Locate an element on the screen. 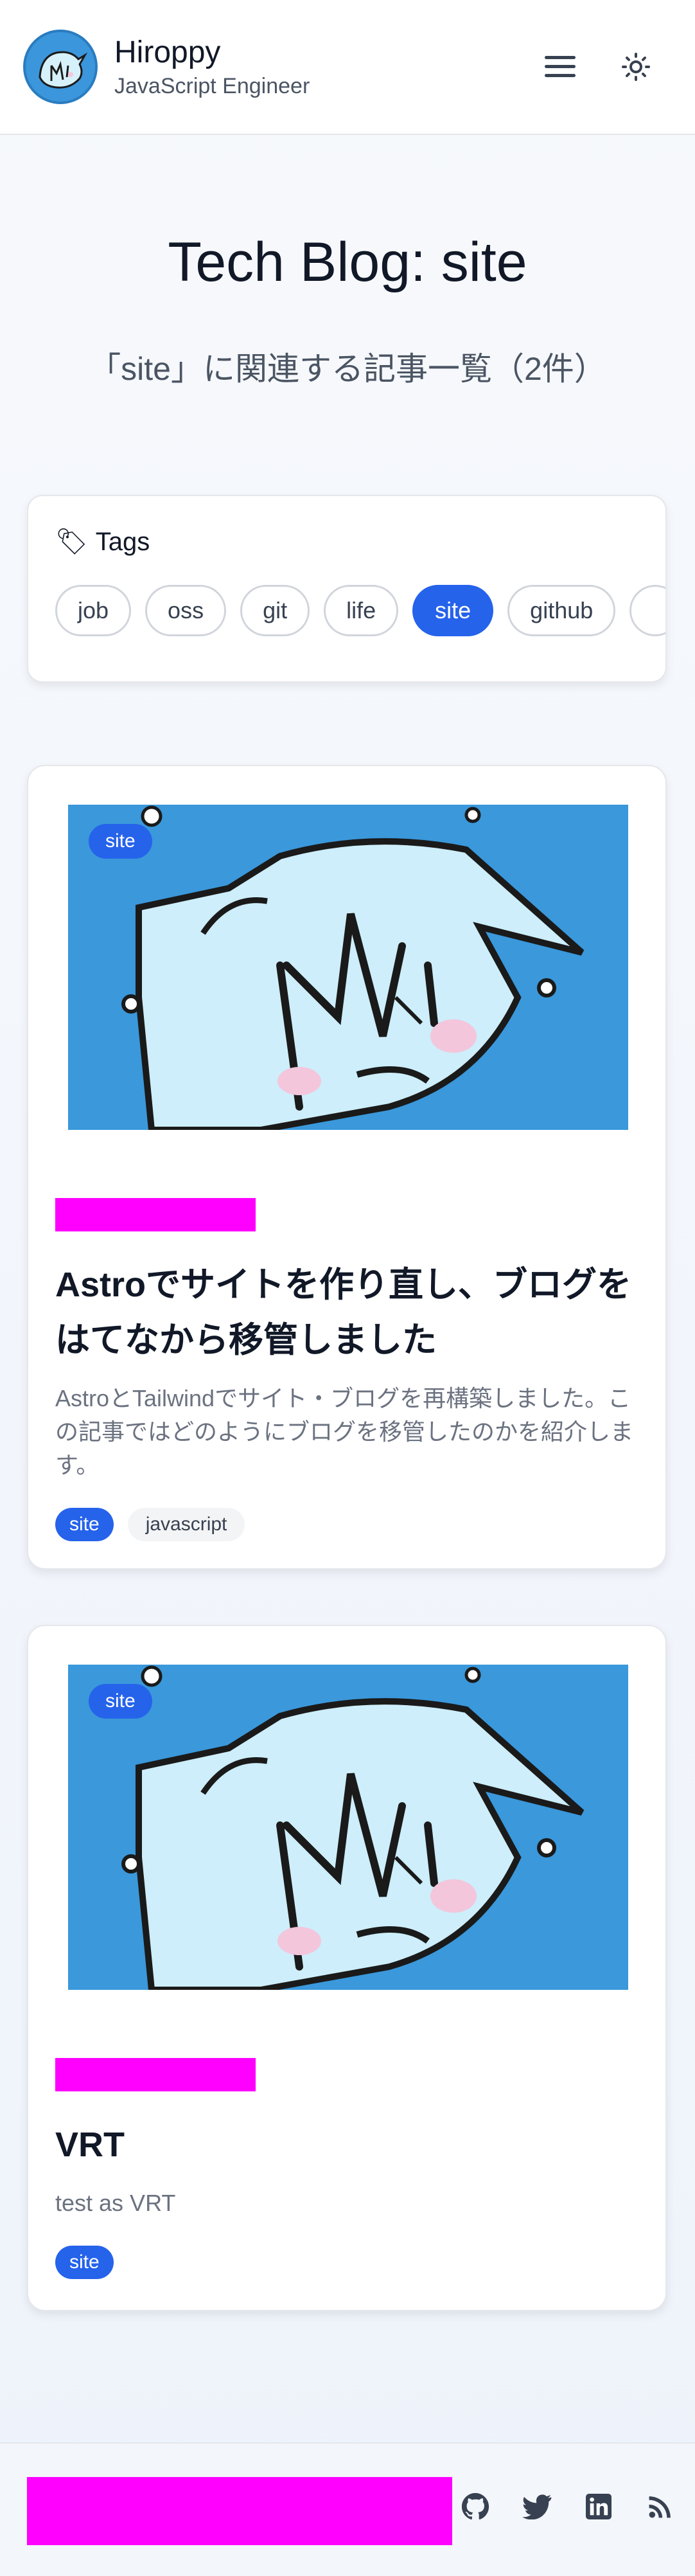  page-subtitle: 「site」に関連する記事一覧（2件） is located at coordinates (347, 369).